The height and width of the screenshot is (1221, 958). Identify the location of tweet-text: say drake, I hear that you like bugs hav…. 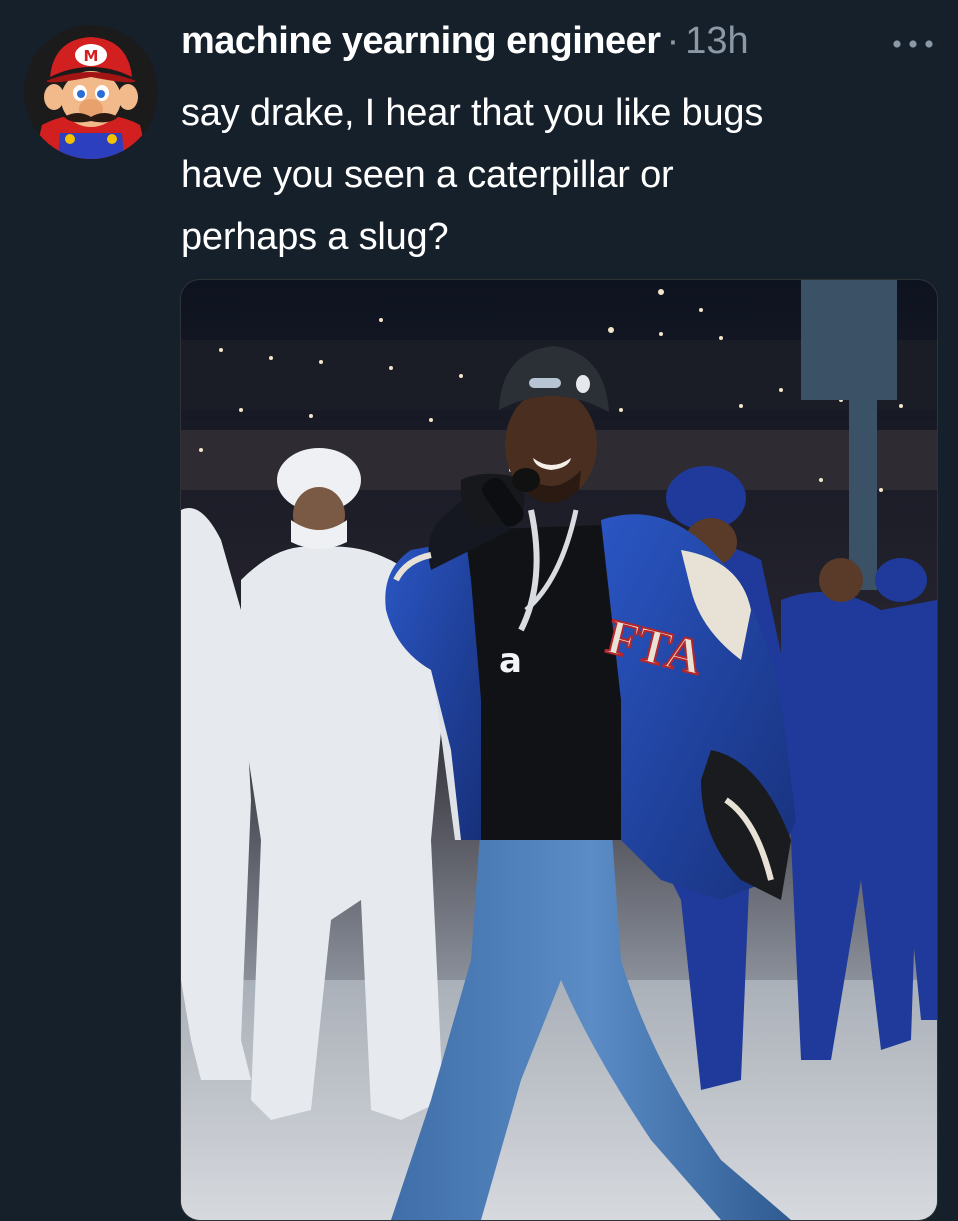
(561, 175).